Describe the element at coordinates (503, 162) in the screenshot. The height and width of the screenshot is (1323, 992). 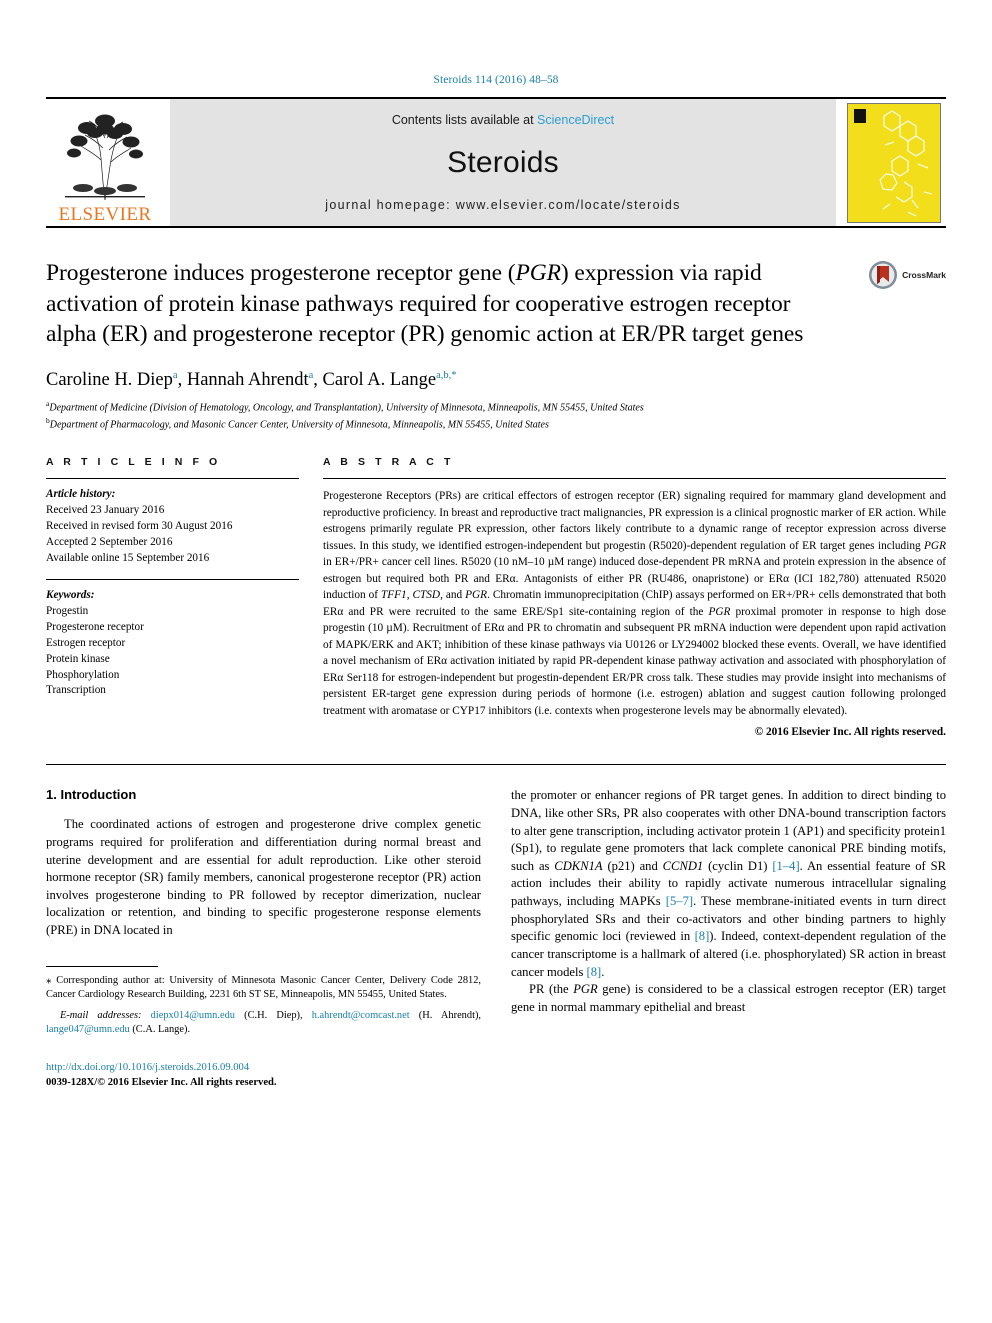
I see `journal-title: Steroids` at that location.